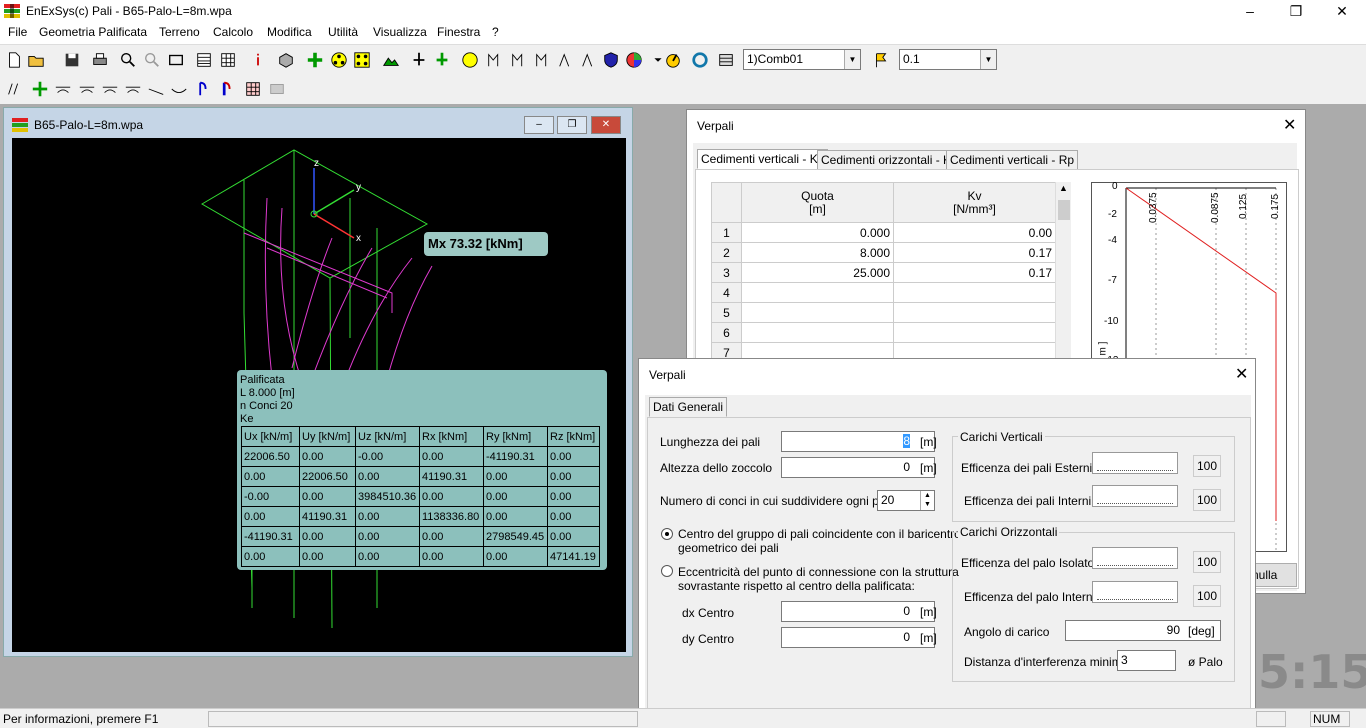 The image size is (1366, 728). Describe the element at coordinates (228, 60) in the screenshot. I see `grid-icon` at that location.